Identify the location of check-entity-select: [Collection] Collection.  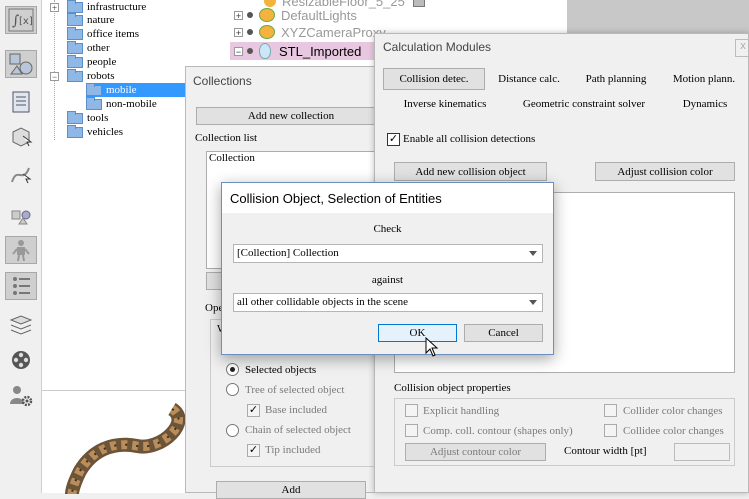
(388, 253).